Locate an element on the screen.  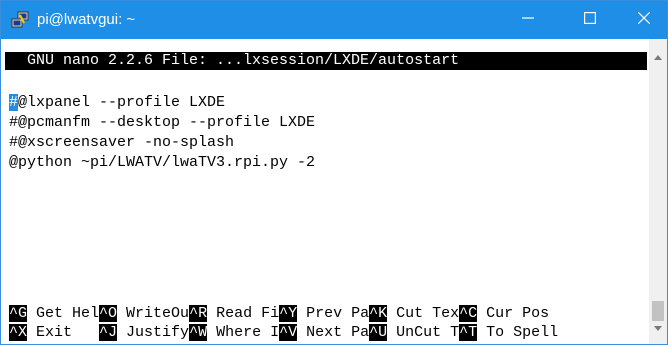
shortcut-key: ^K is located at coordinates (378, 313).